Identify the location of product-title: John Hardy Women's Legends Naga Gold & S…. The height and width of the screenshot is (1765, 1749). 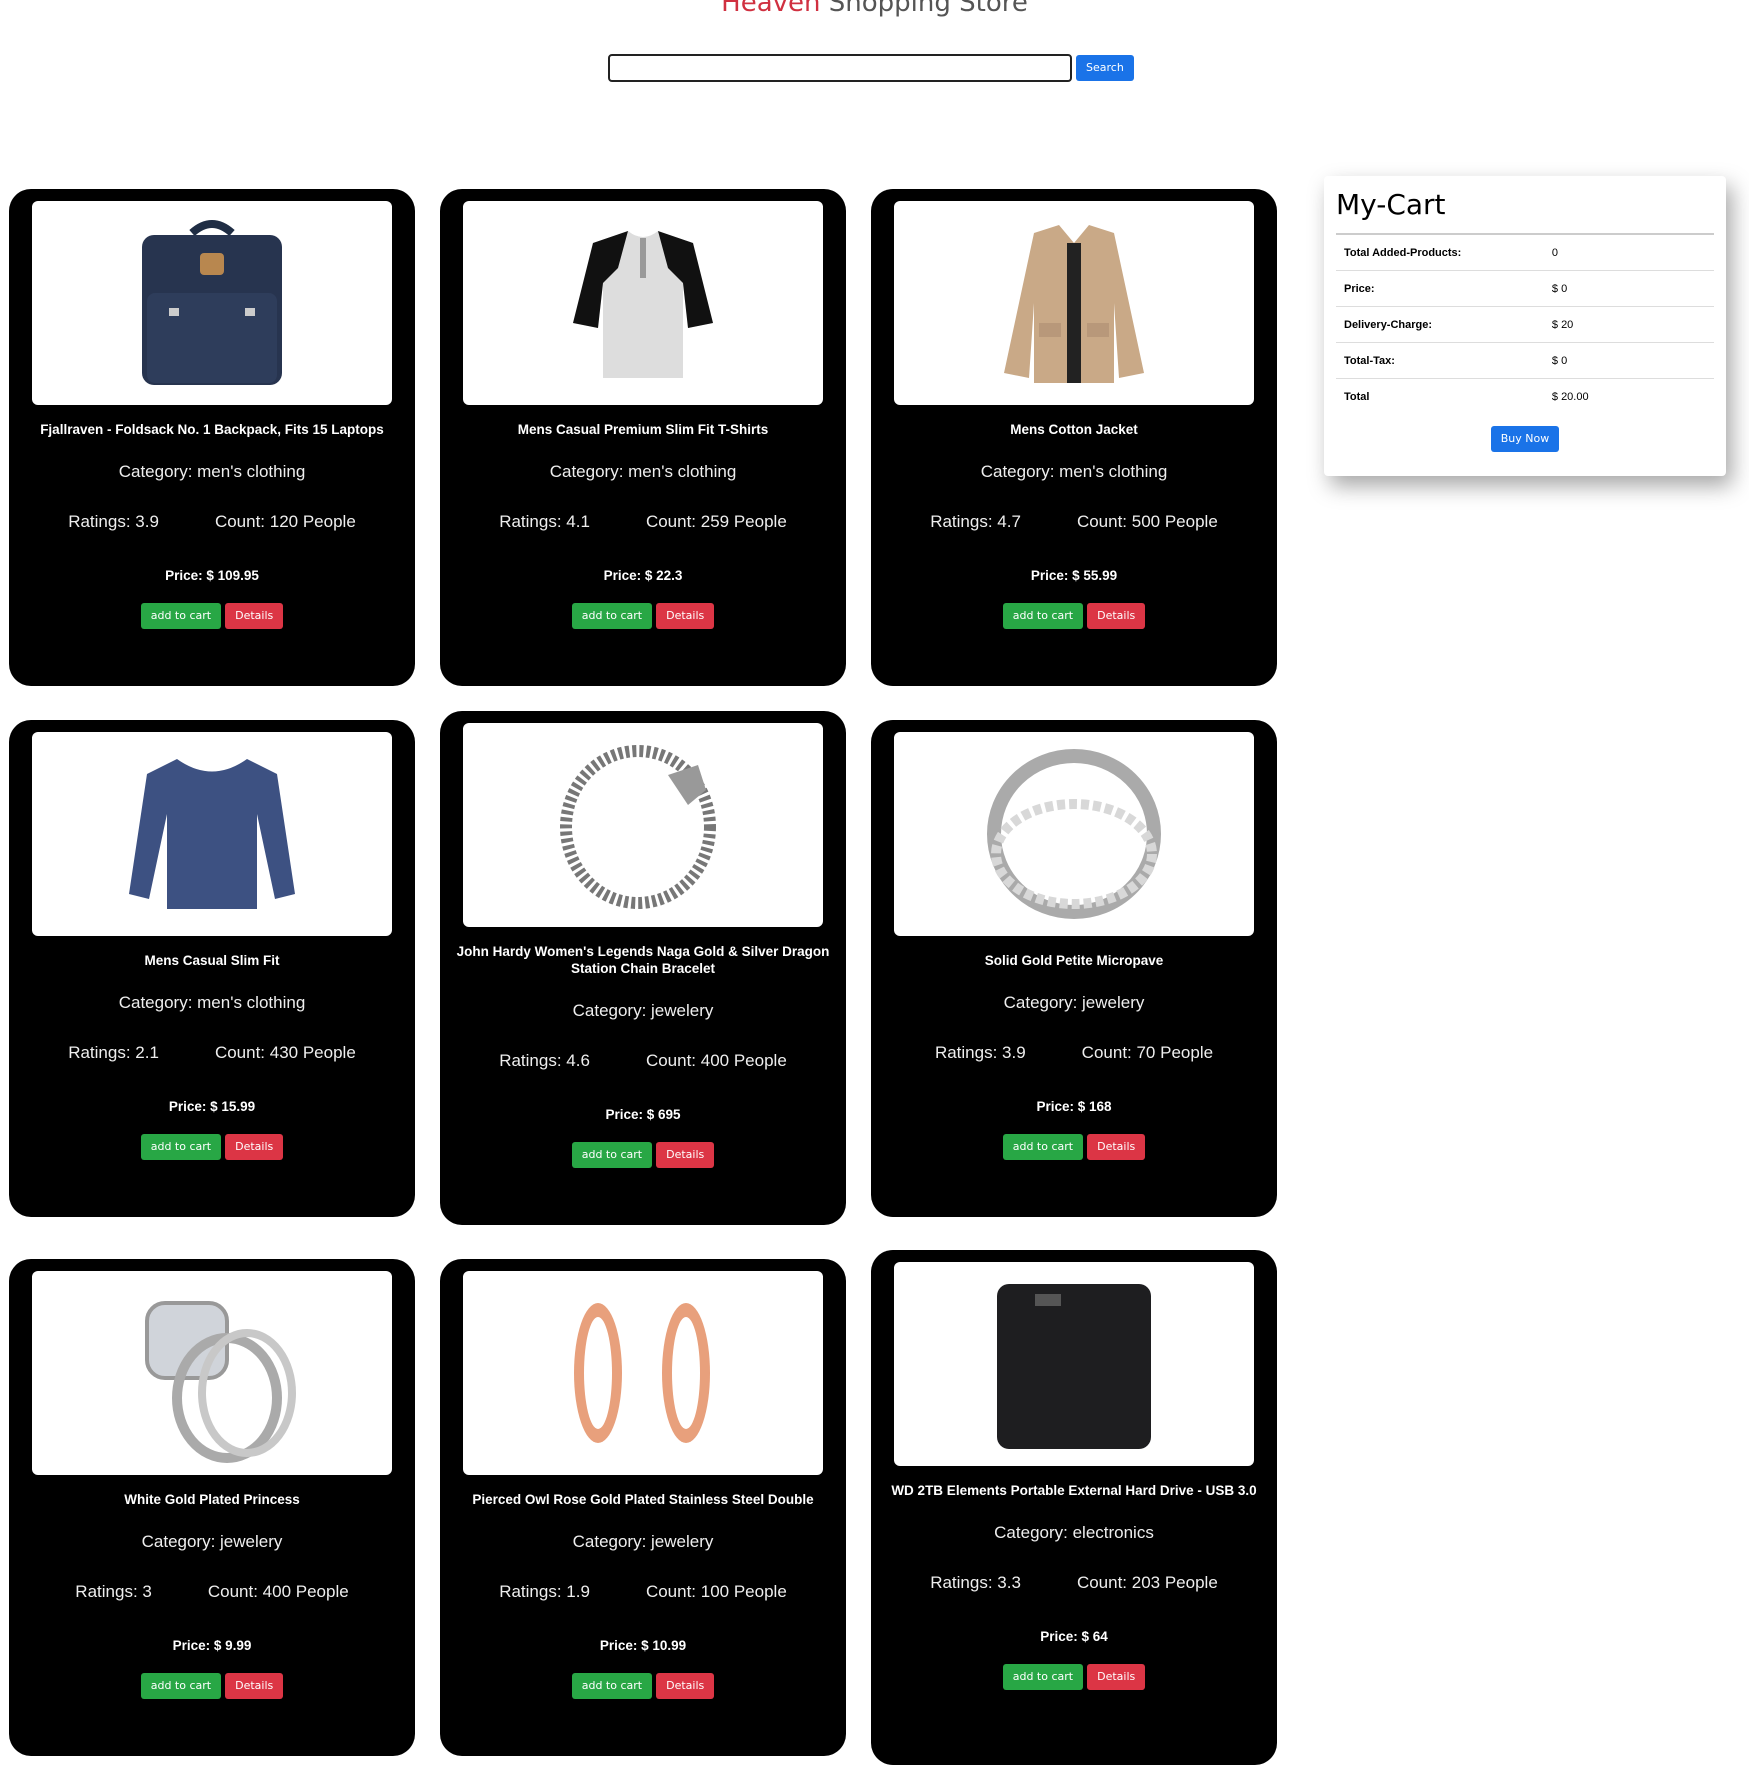
(643, 960).